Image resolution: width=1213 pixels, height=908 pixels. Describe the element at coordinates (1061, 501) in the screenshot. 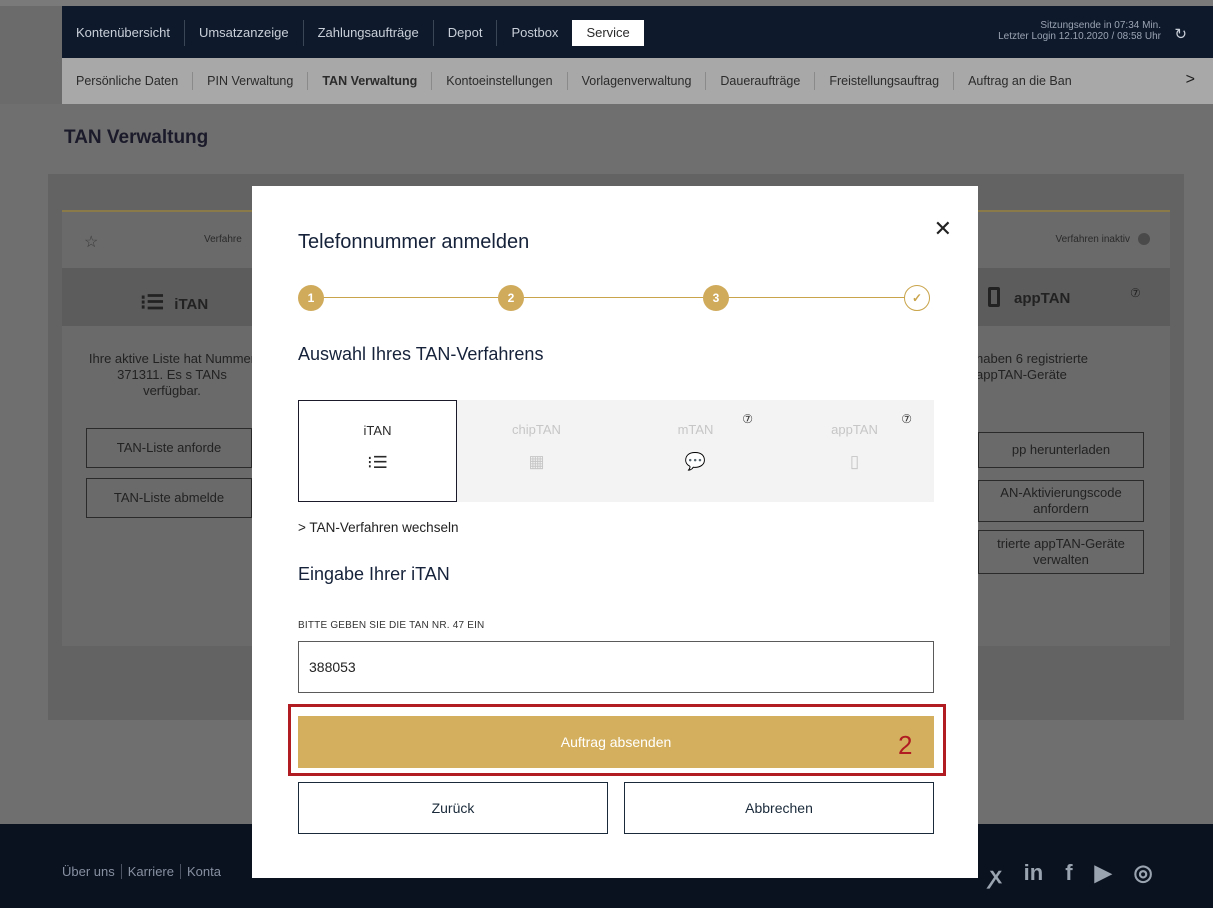

I see `request-activation-code-button: AN-Aktivierungscode anfordern` at that location.